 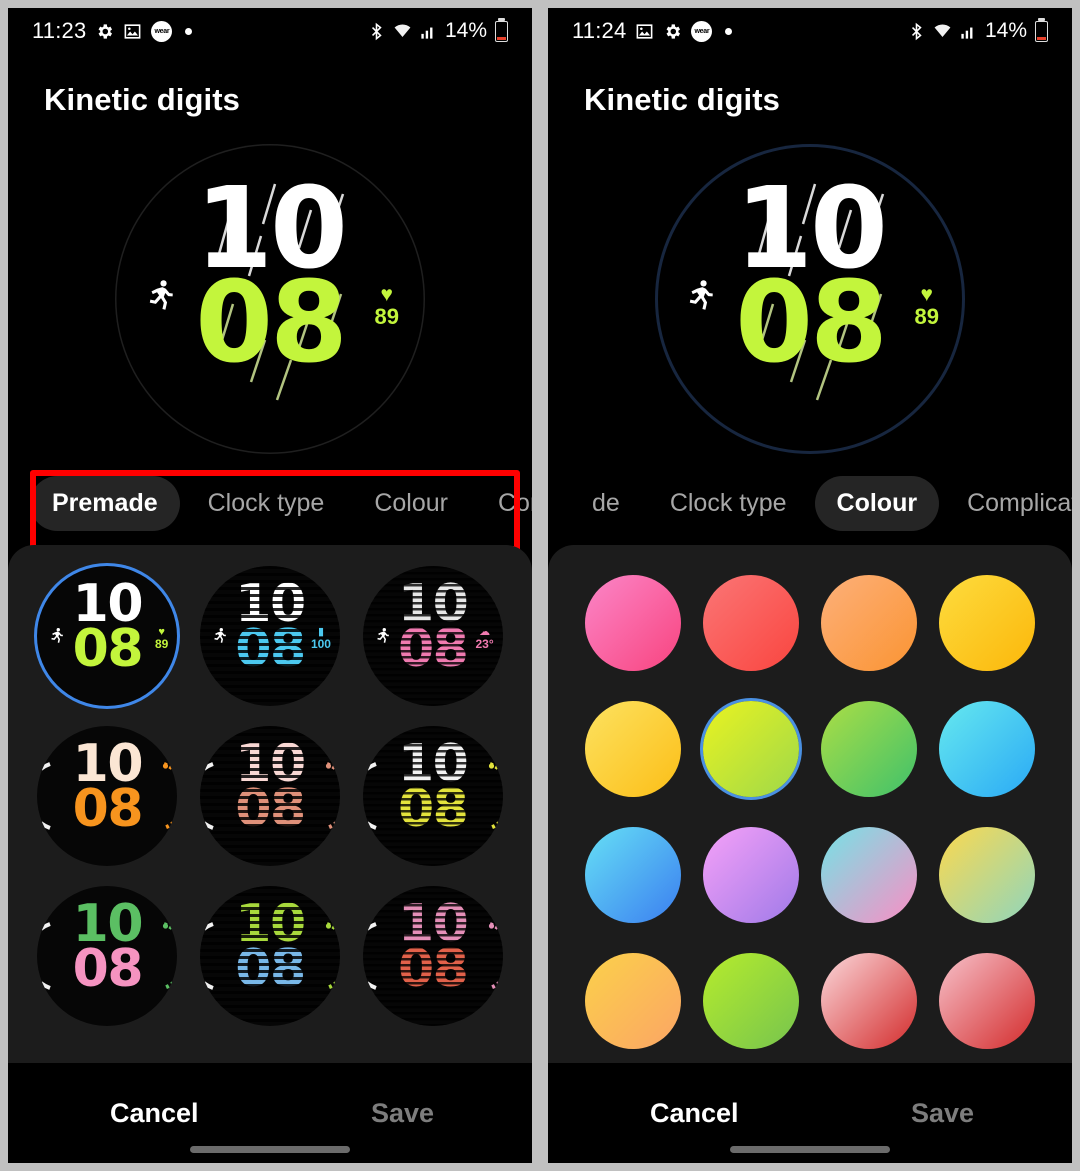 What do you see at coordinates (132, 31) in the screenshot?
I see `photo-icon` at bounding box center [132, 31].